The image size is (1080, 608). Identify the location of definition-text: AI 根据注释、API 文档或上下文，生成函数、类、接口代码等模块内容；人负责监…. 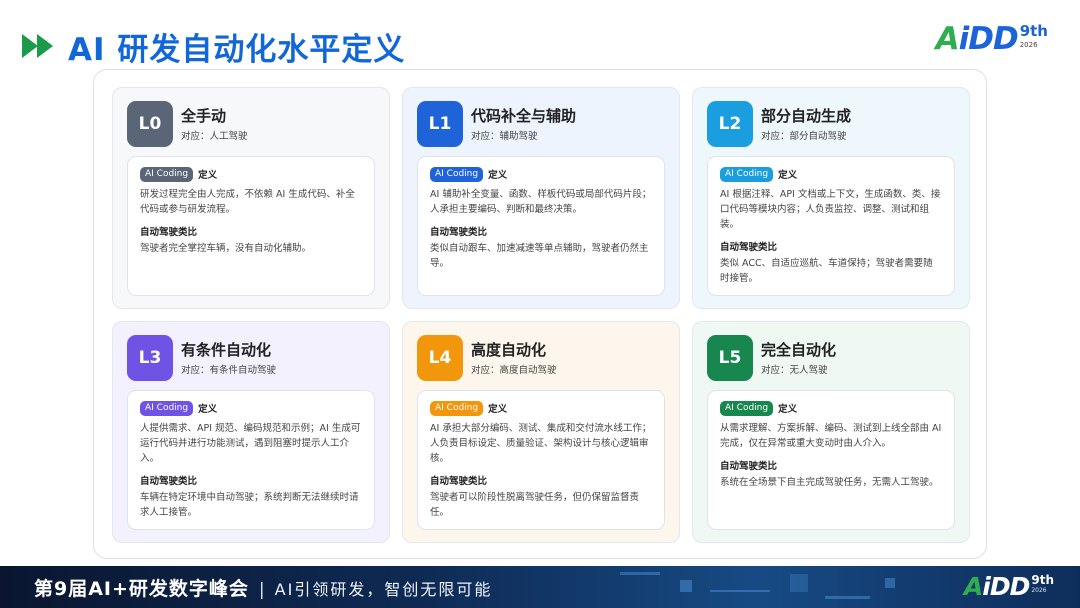
(830, 209).